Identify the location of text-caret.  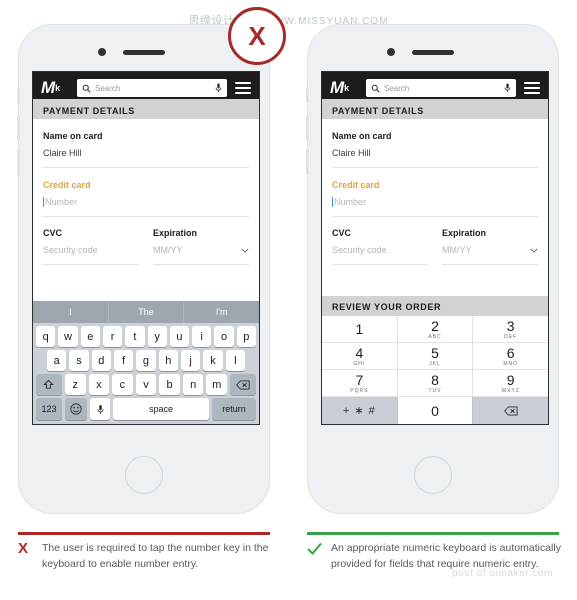
(43, 202).